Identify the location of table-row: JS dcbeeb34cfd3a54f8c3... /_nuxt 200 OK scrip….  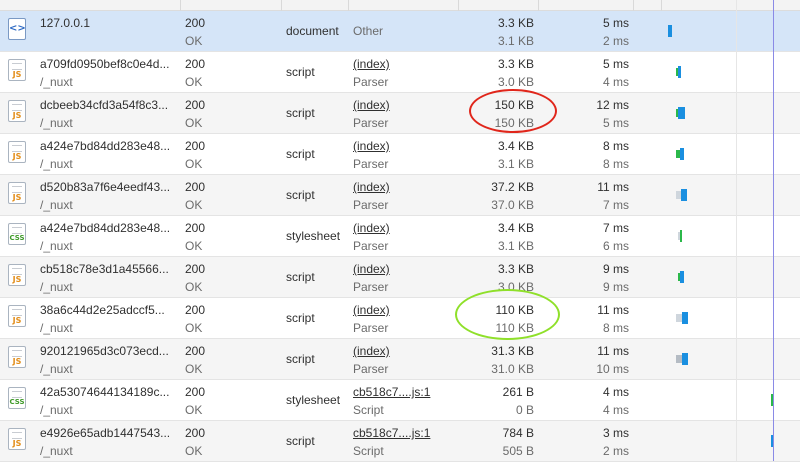
(400, 113).